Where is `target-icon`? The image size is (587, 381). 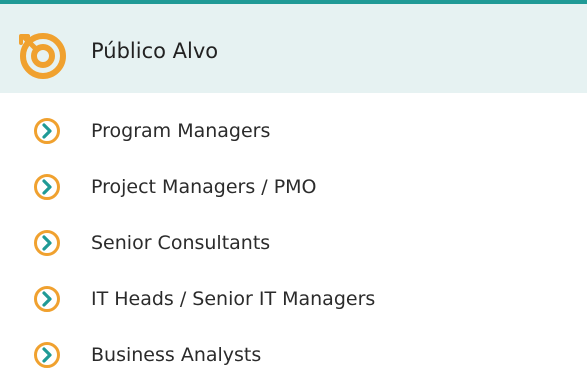 target-icon is located at coordinates (43, 53).